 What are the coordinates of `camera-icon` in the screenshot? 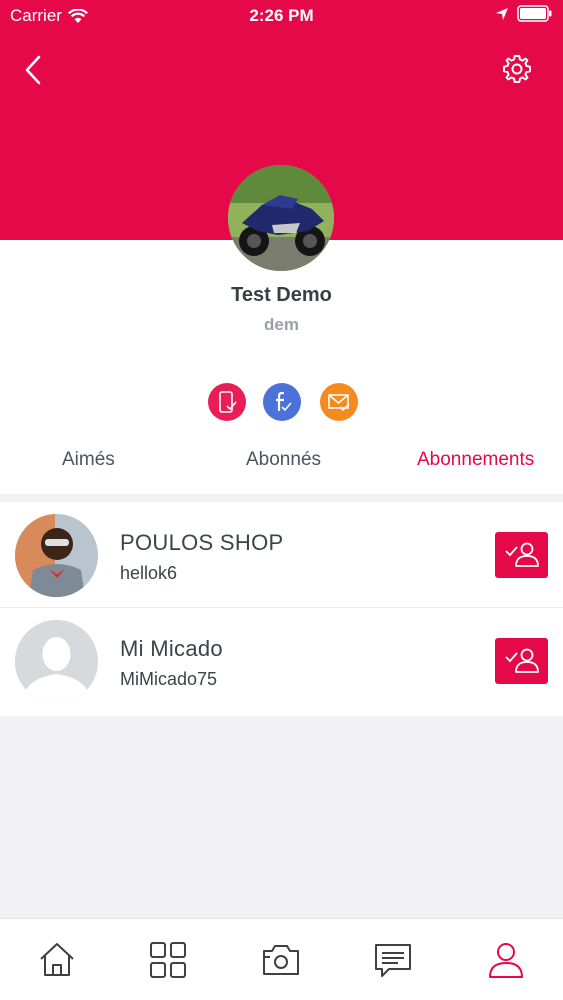 It's located at (281, 960).